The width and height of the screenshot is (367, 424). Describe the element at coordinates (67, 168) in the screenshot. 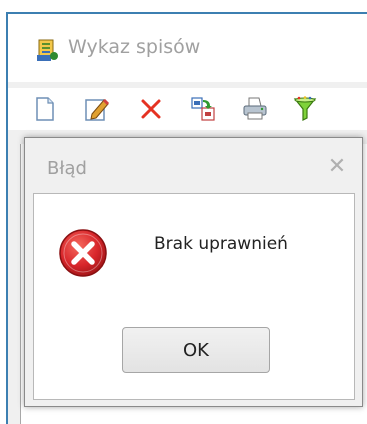

I see `dialog-title: Błąd` at that location.